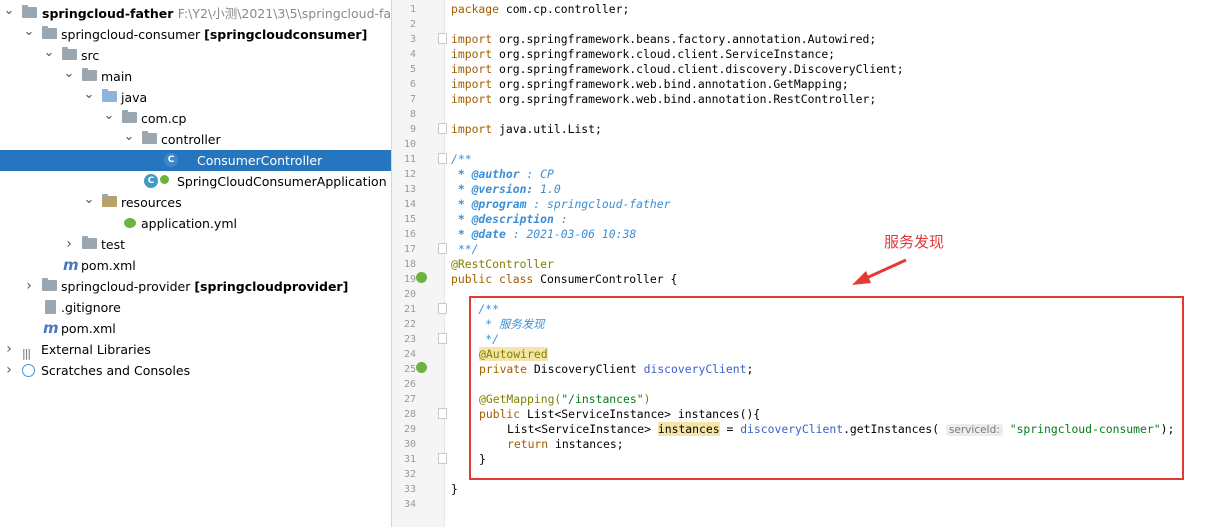  I want to click on java-label: java, so click(134, 97).